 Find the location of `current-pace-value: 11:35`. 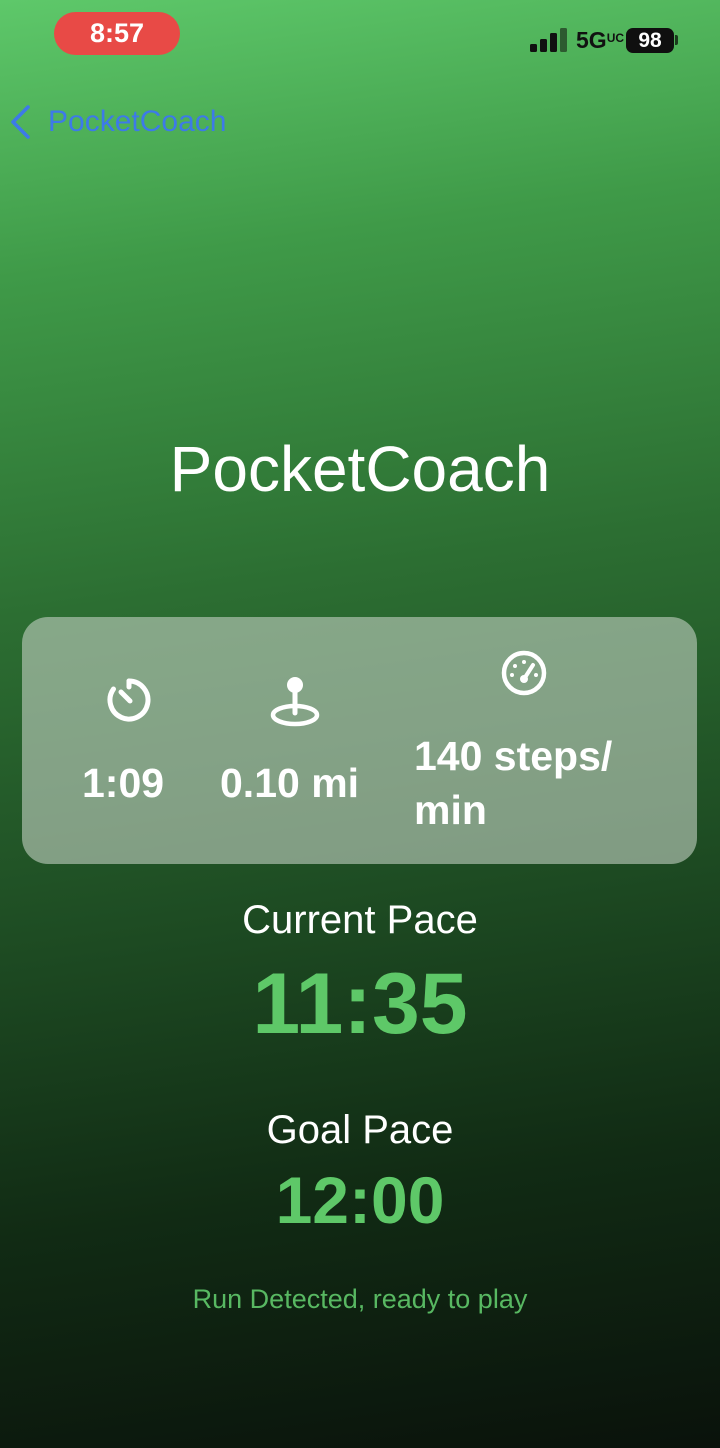

current-pace-value: 11:35 is located at coordinates (360, 1004).